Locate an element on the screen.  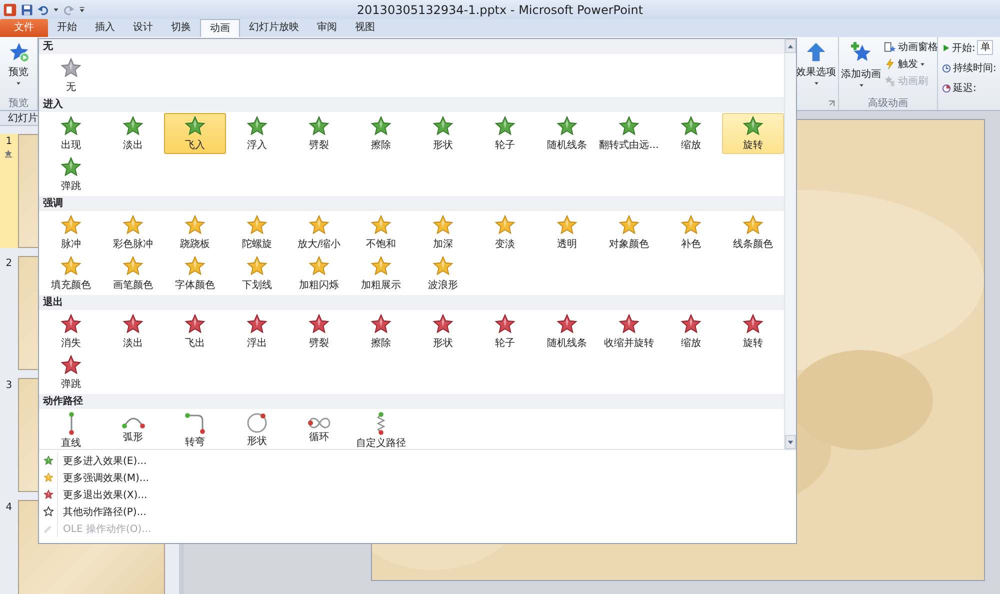
caret-icon is located at coordinates (816, 83).